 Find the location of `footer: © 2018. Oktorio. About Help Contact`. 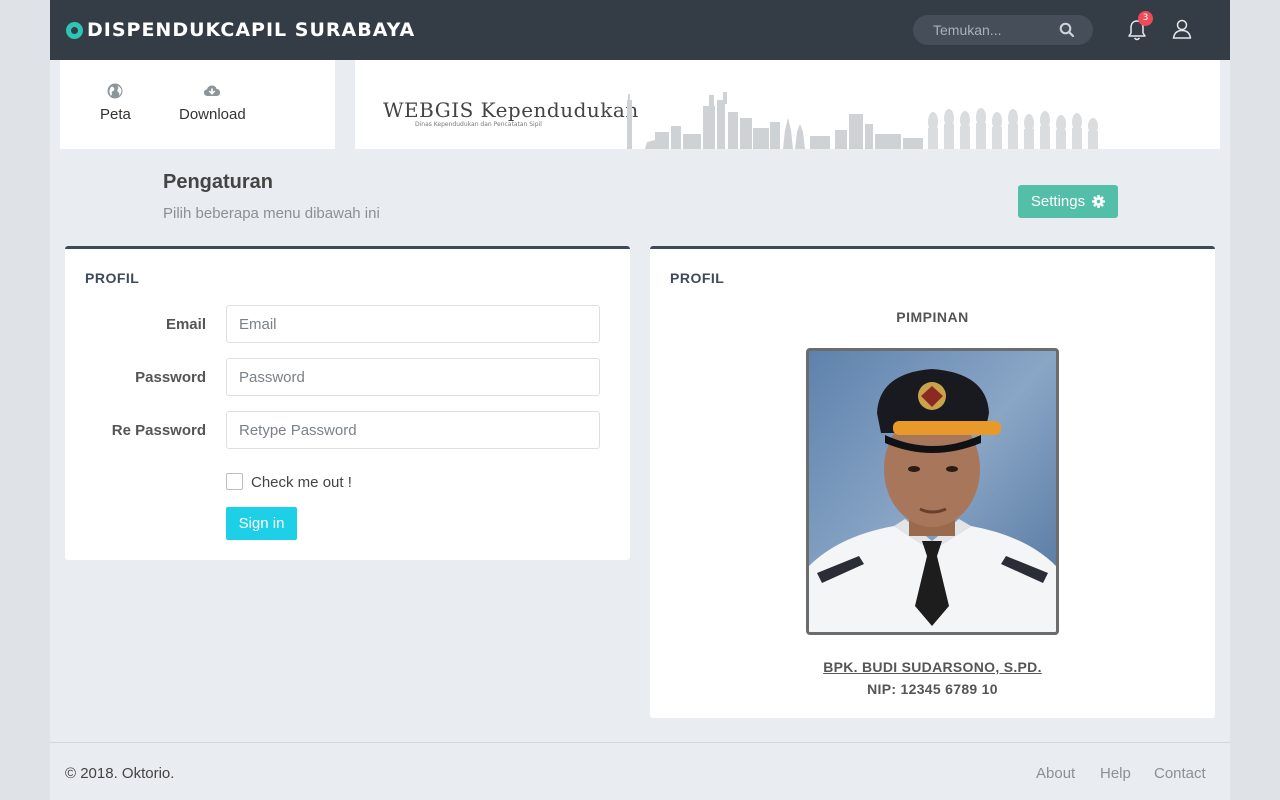

footer: © 2018. Oktorio. About Help Contact is located at coordinates (640, 771).